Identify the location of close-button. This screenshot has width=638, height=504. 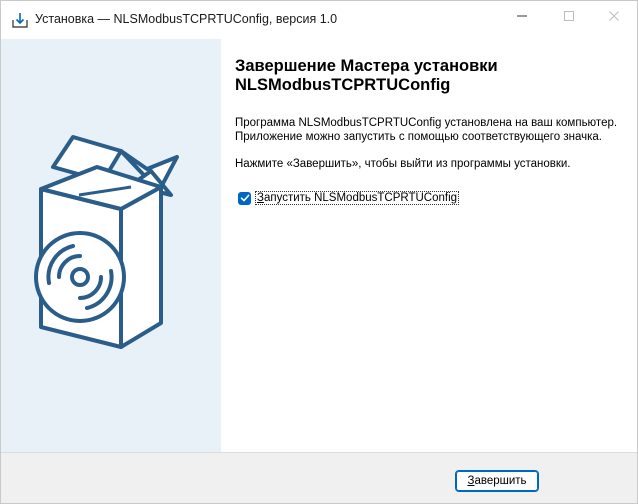
(614, 18).